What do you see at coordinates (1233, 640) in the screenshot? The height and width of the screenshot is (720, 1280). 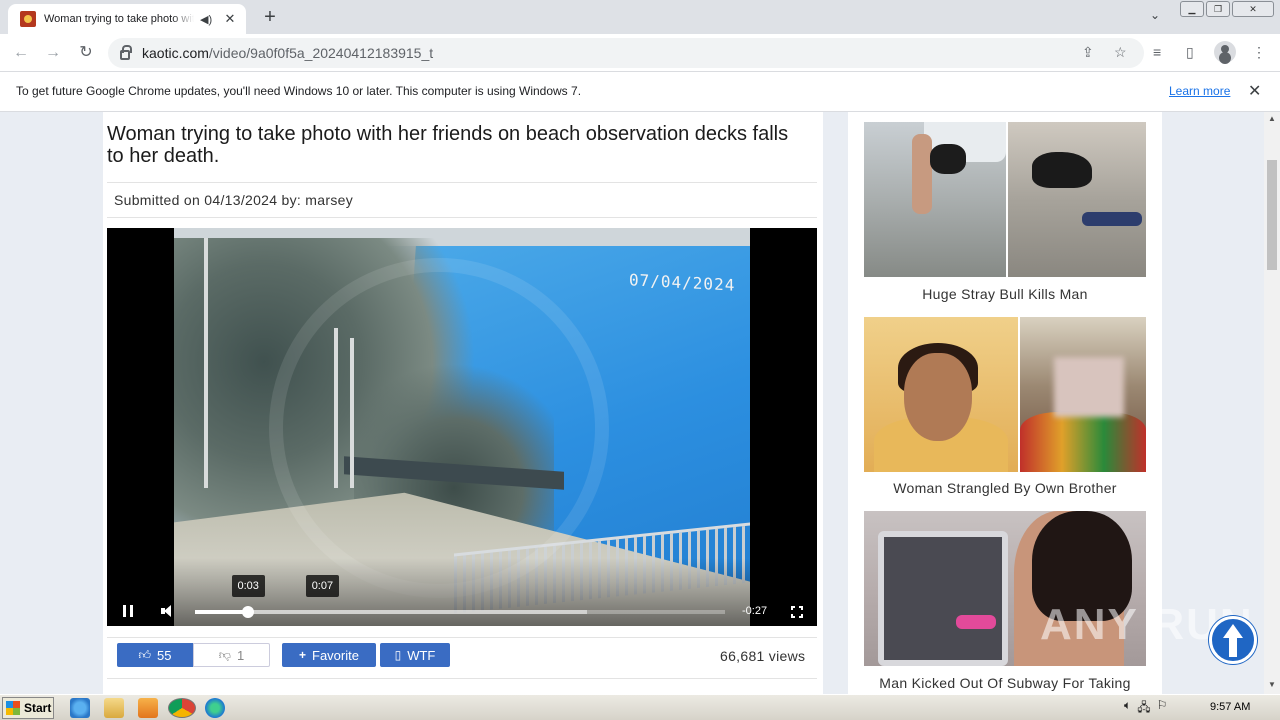 I see `scroll-to-top-button` at bounding box center [1233, 640].